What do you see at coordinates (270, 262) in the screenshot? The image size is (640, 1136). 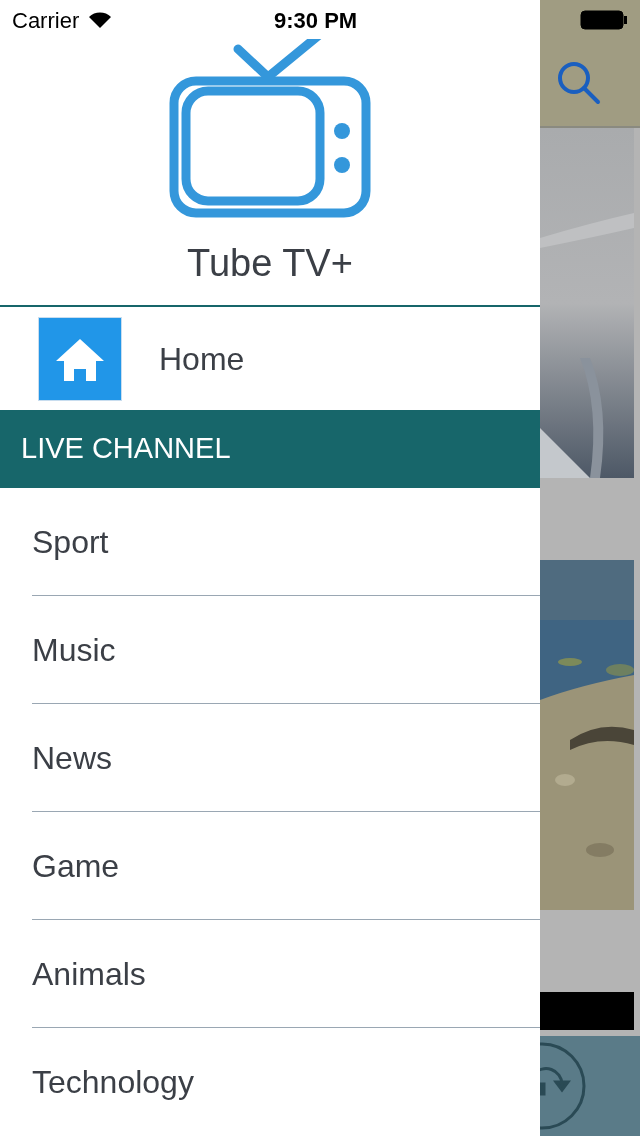 I see `app-title: Tube TV+` at bounding box center [270, 262].